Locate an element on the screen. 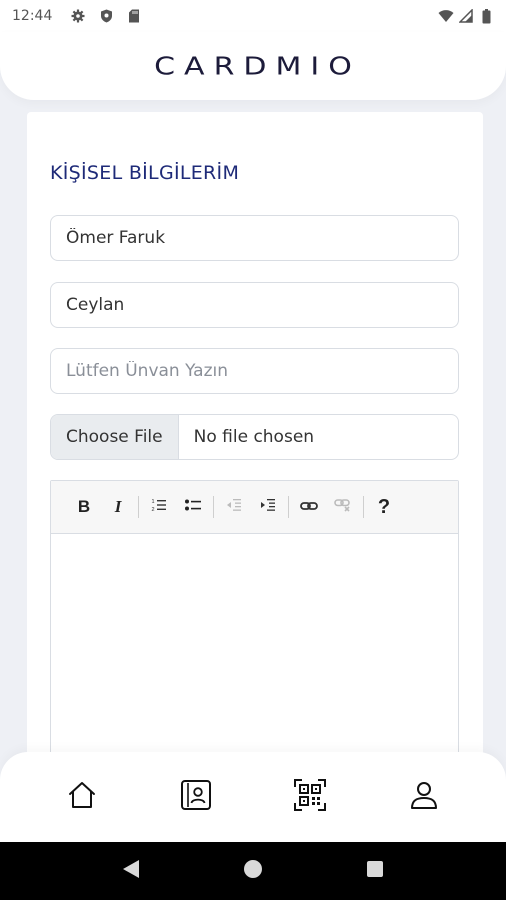  sd-card-icon is located at coordinates (134, 16).